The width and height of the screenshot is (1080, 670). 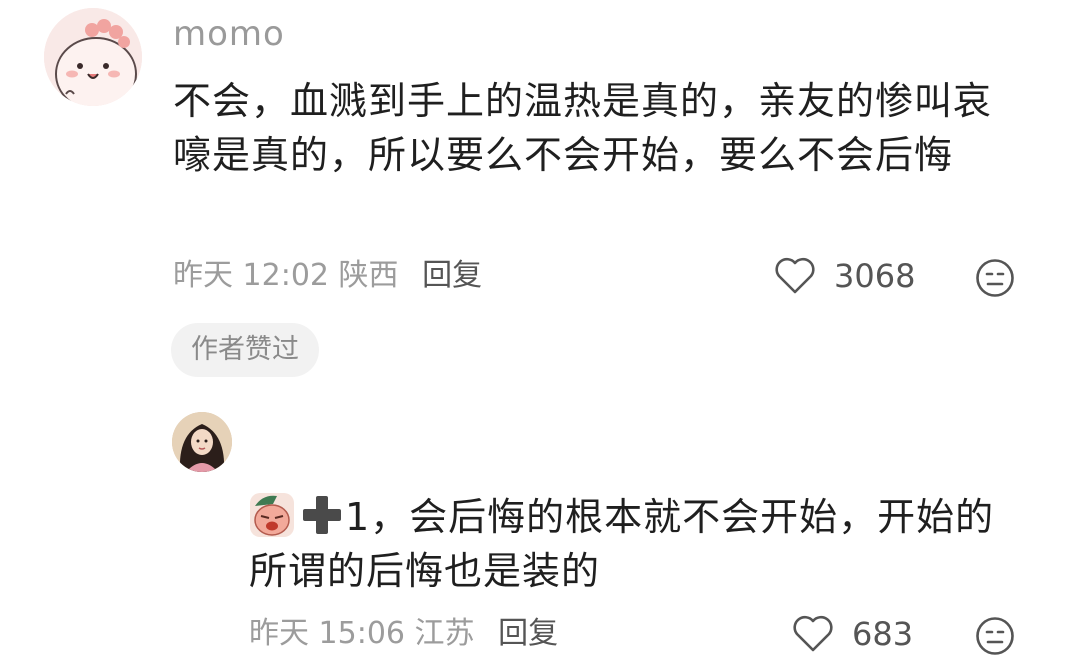 What do you see at coordinates (251, 275) in the screenshot?
I see `comment-time: 昨天 12:02` at bounding box center [251, 275].